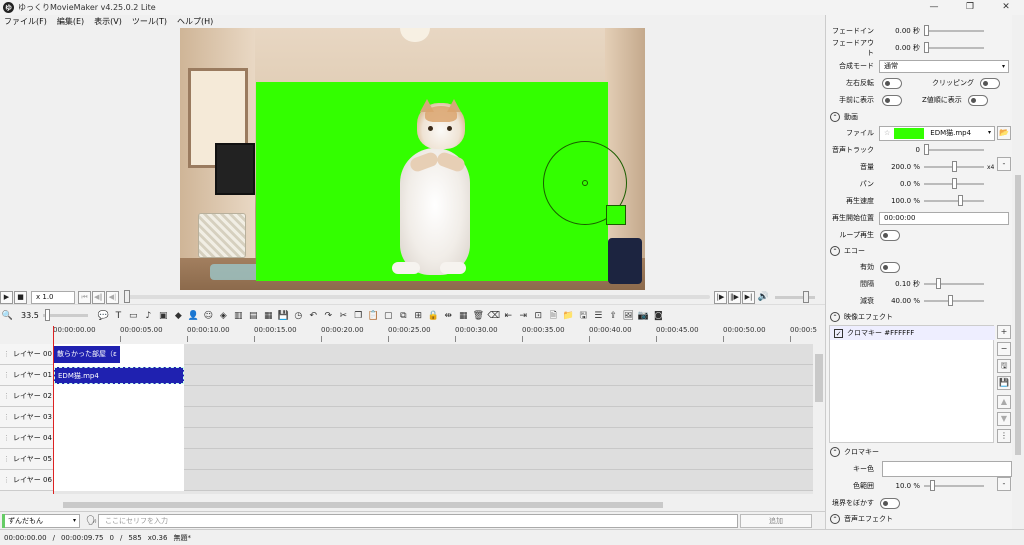  What do you see at coordinates (954, 200) in the screenshot?
I see `speed-slider` at bounding box center [954, 200].